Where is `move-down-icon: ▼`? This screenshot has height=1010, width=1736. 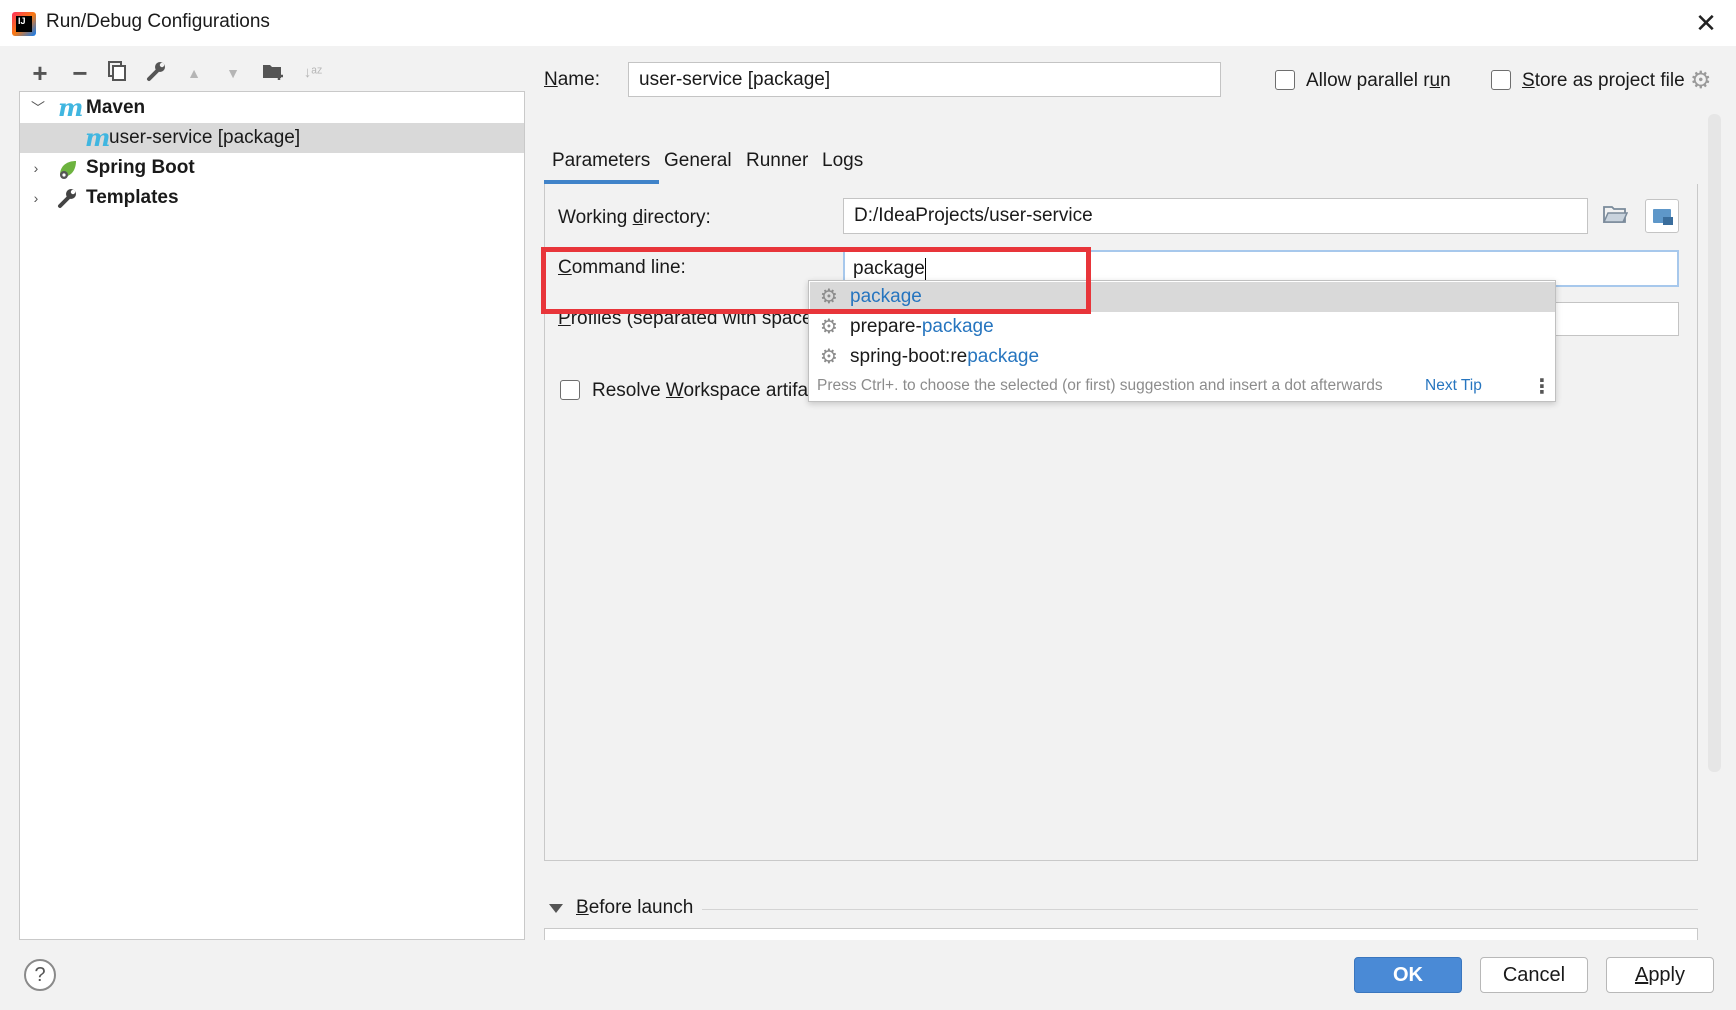
move-down-icon: ▼ is located at coordinates (233, 73).